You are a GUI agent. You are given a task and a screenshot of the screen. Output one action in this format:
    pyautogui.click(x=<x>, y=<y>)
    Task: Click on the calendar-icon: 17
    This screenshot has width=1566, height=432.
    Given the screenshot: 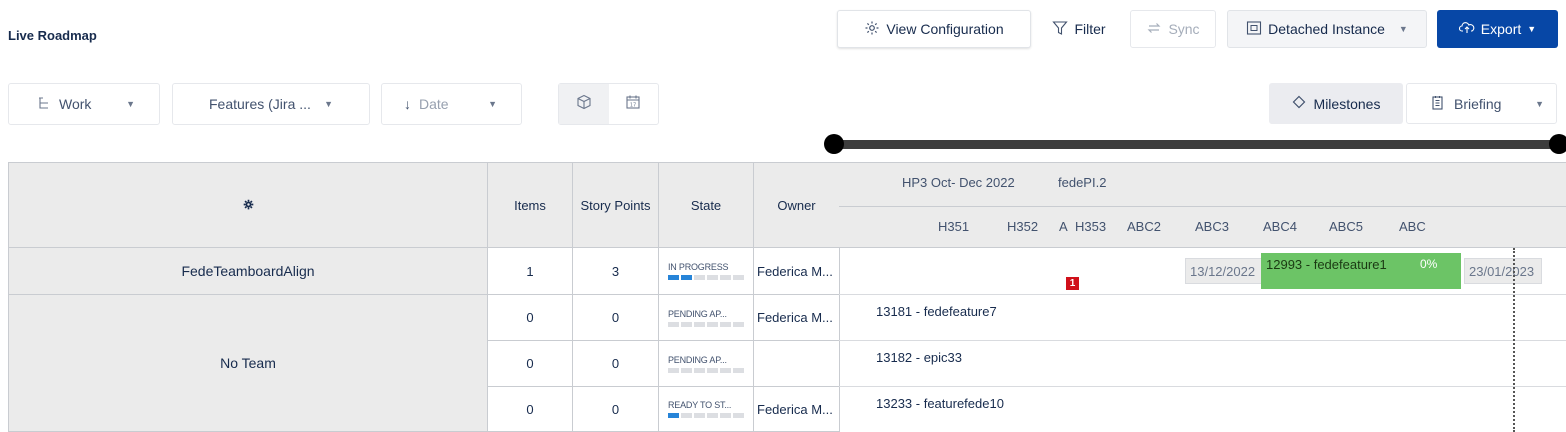 What is the action you would take?
    pyautogui.click(x=633, y=104)
    